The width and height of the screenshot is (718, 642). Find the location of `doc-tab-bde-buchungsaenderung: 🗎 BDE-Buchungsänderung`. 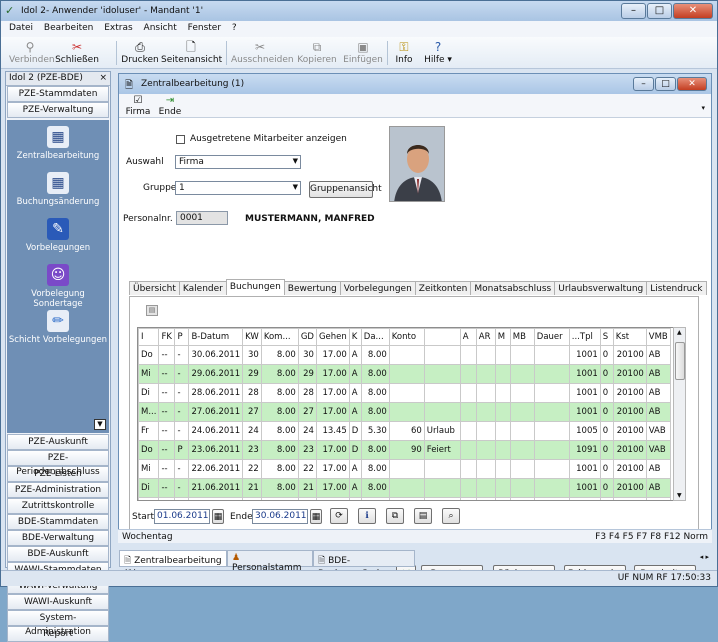

doc-tab-bde-buchungsaenderung: 🗎 BDE-Buchungsänderung is located at coordinates (364, 564).